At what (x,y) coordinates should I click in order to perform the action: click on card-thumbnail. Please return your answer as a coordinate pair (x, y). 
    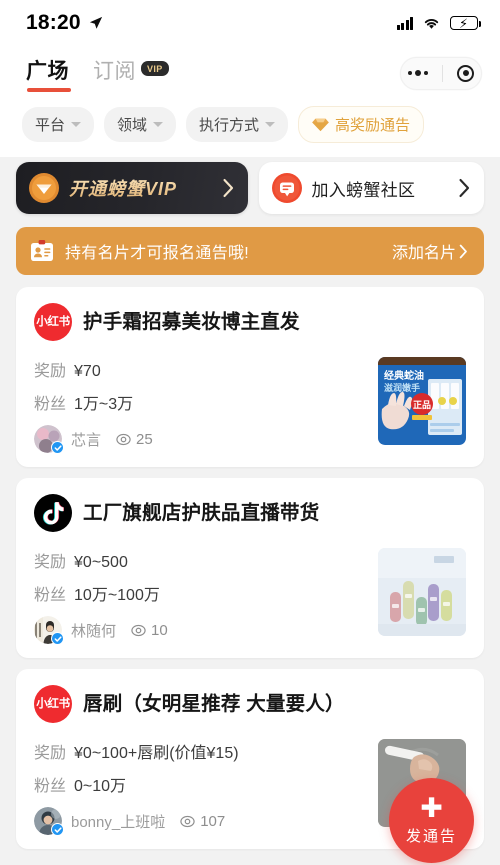
    Looking at the image, I should click on (422, 592).